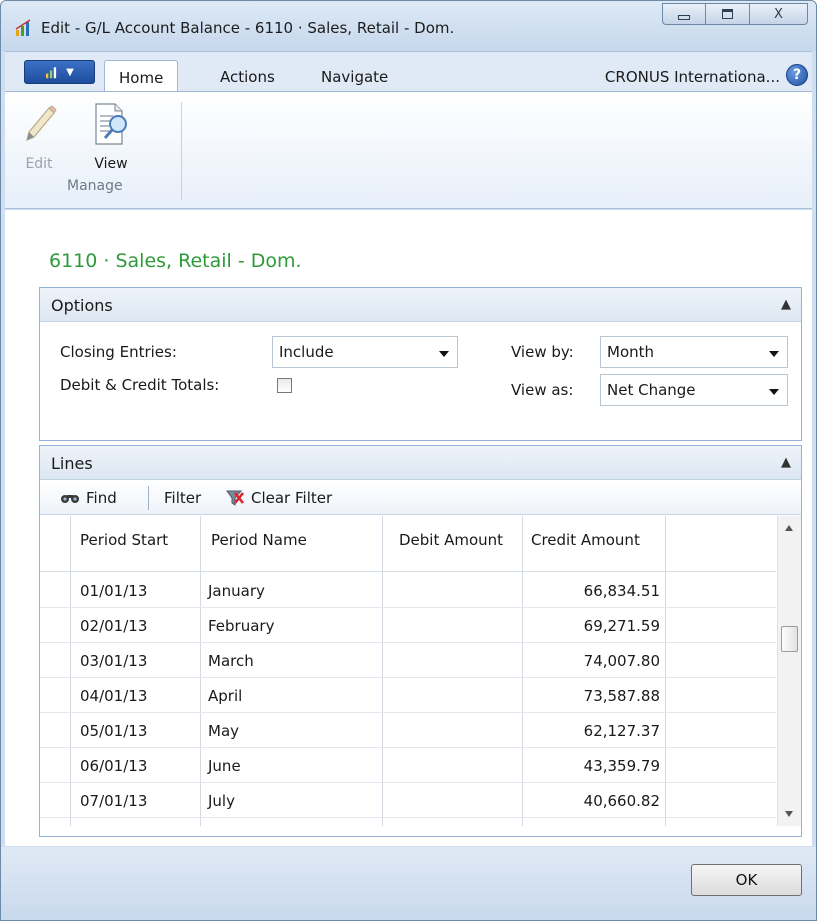  I want to click on credit-amount-cell: 66,834.51, so click(621, 591).